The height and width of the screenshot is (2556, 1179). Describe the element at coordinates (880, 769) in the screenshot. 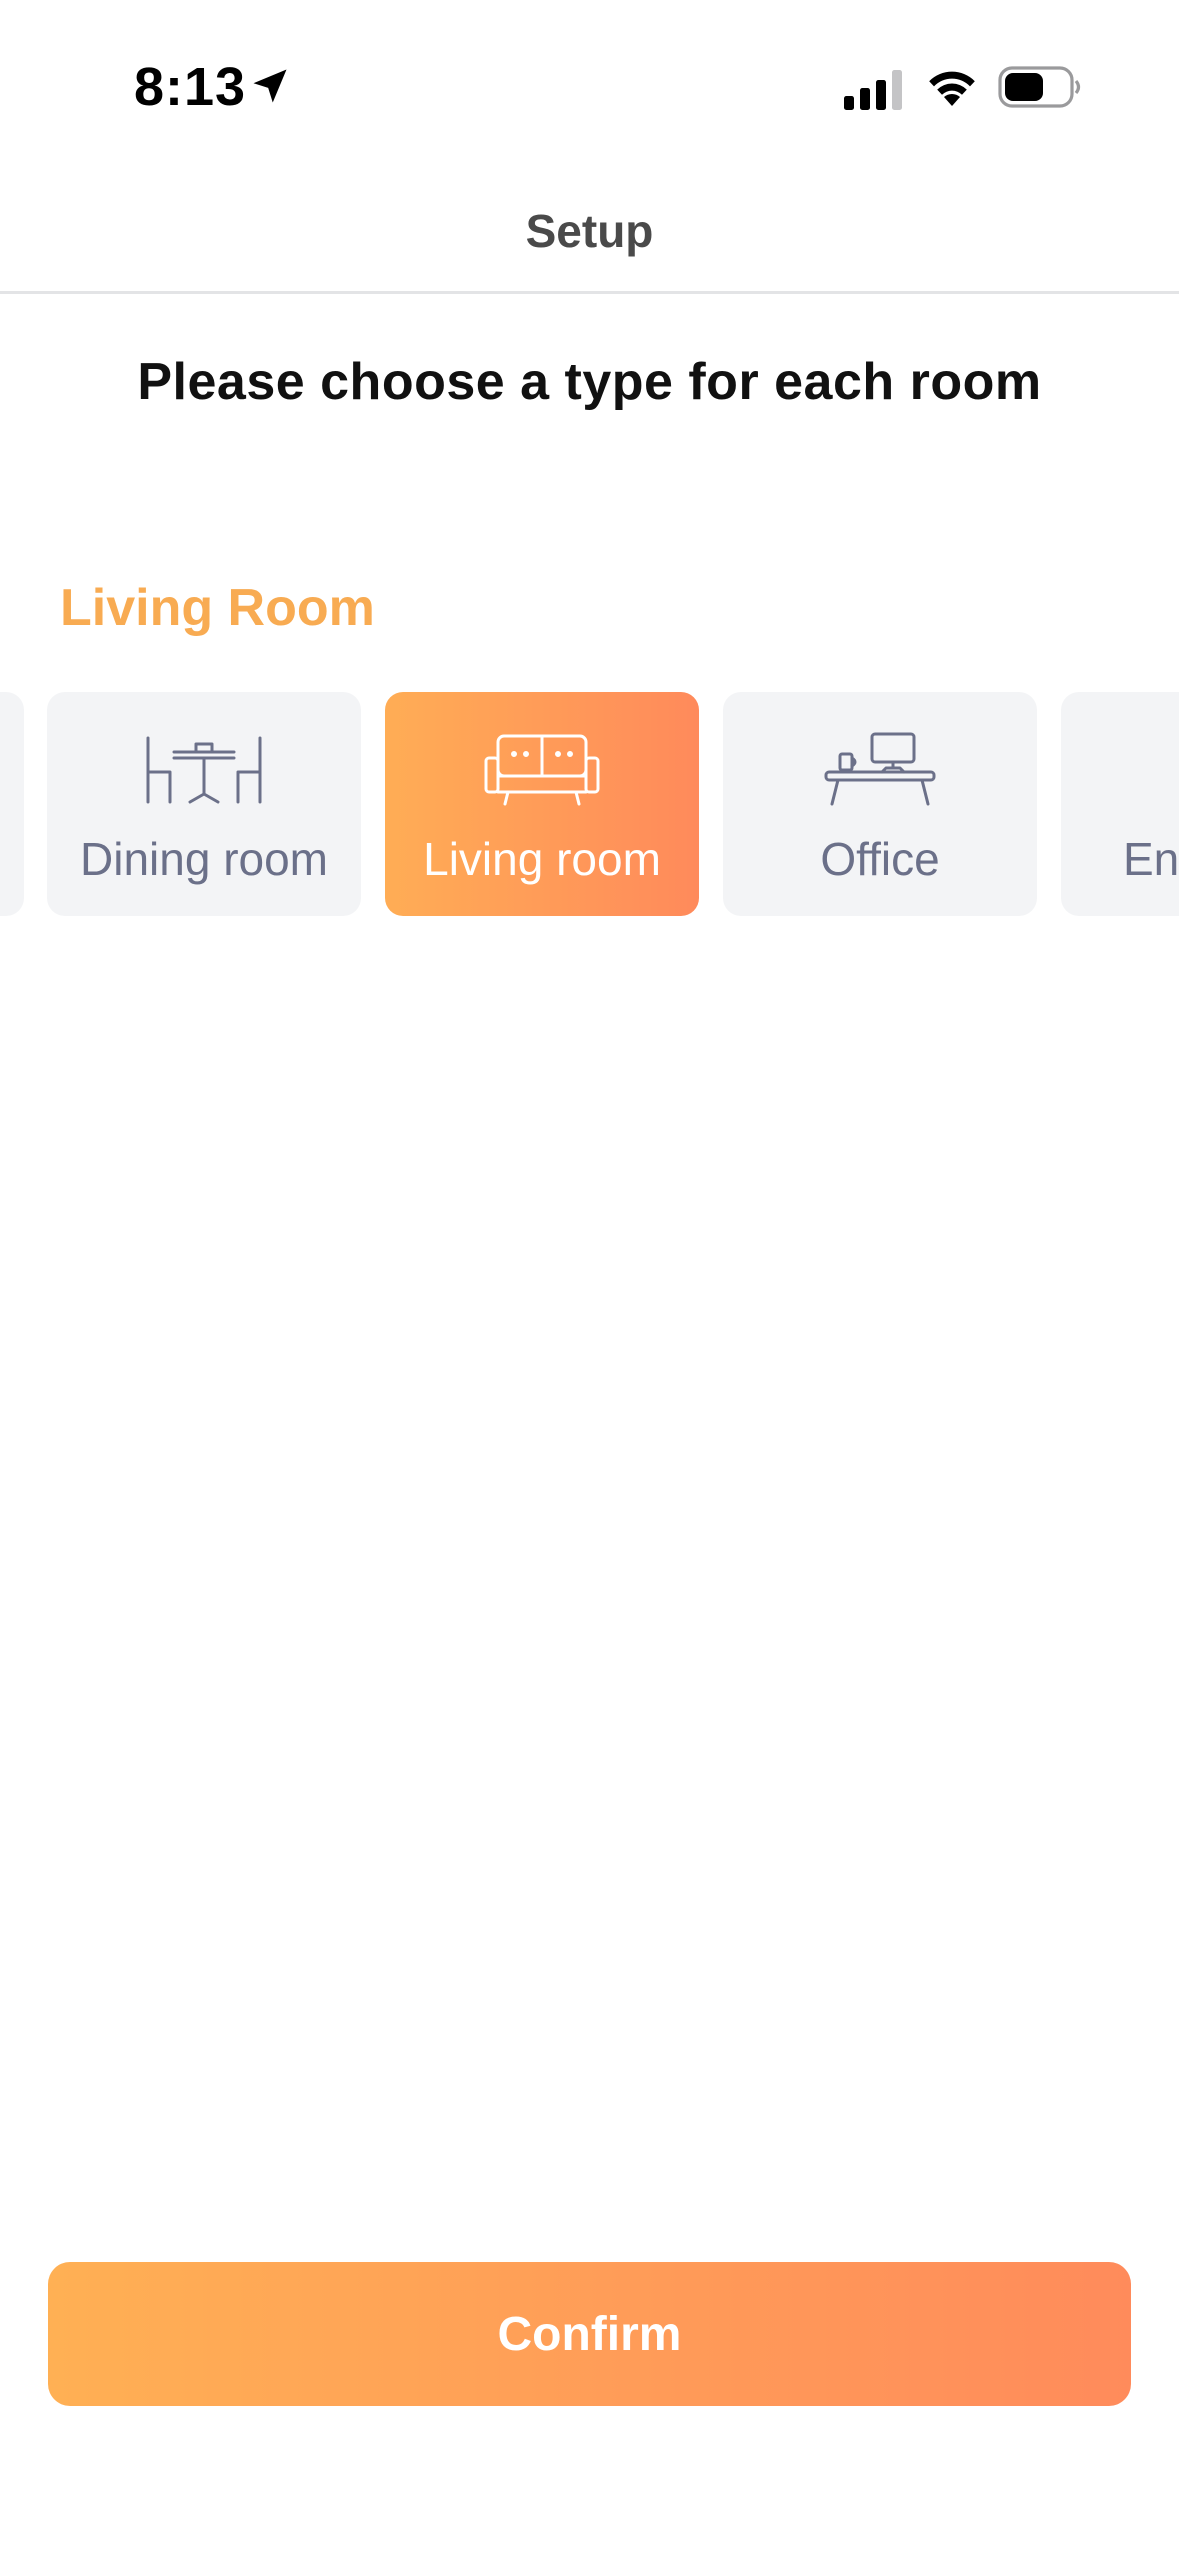

I see `desk-computer-icon` at that location.